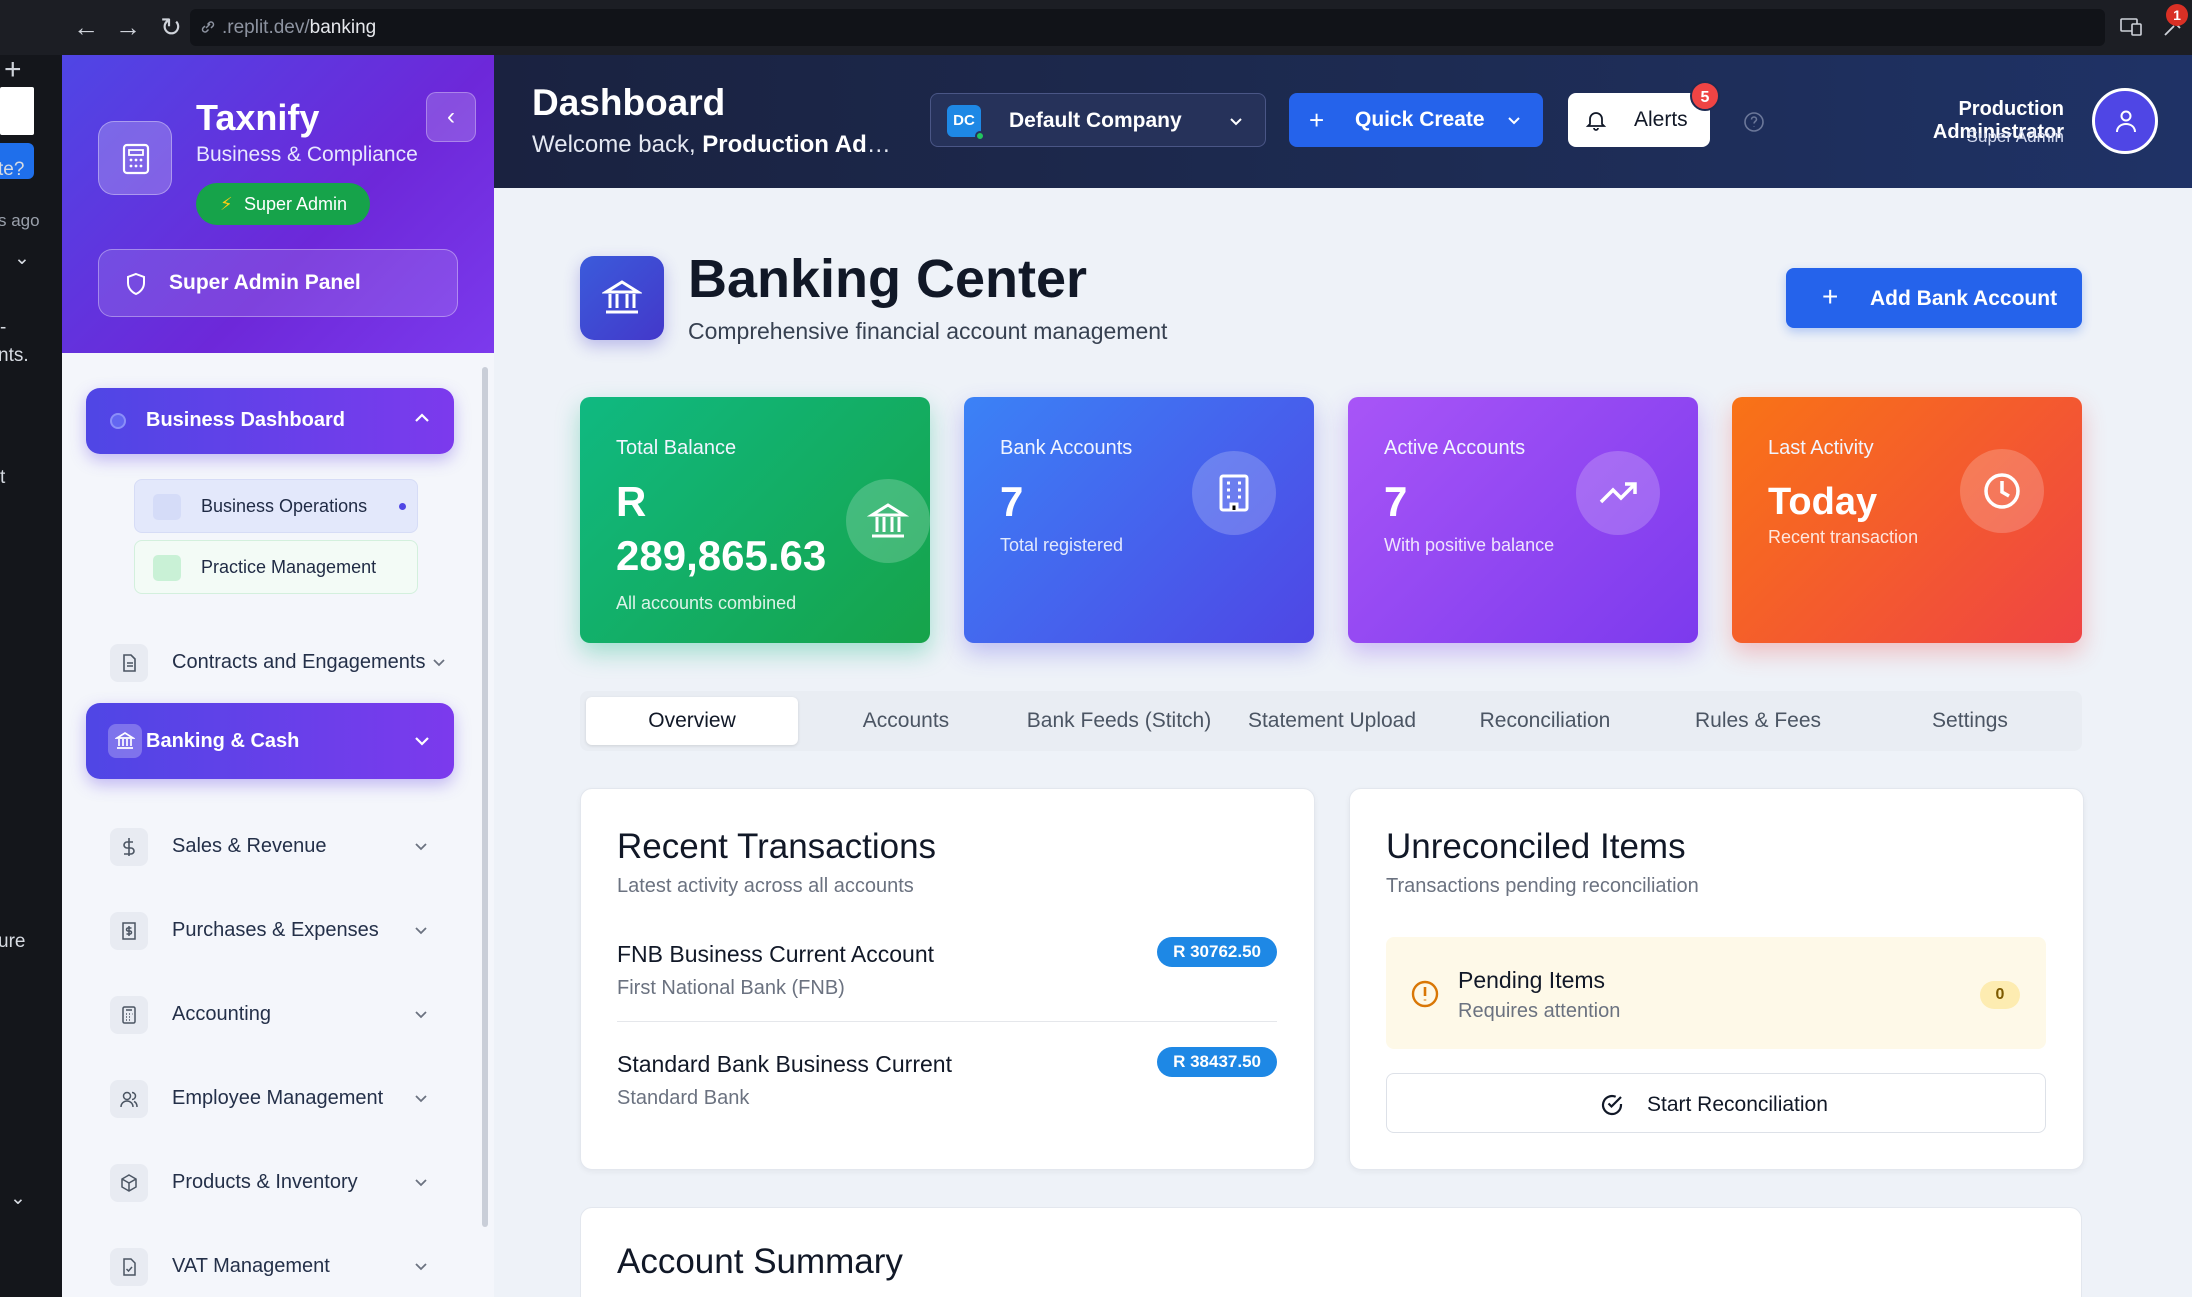 The height and width of the screenshot is (1297, 2192). I want to click on start-reconciliation-button: Start Reconciliation, so click(1716, 1103).